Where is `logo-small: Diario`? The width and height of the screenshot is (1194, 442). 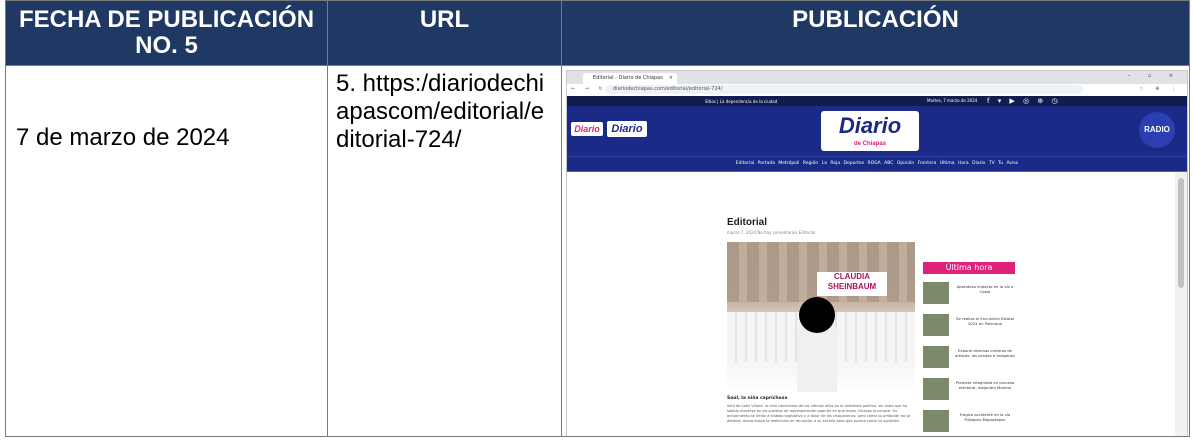 logo-small: Diario is located at coordinates (587, 129).